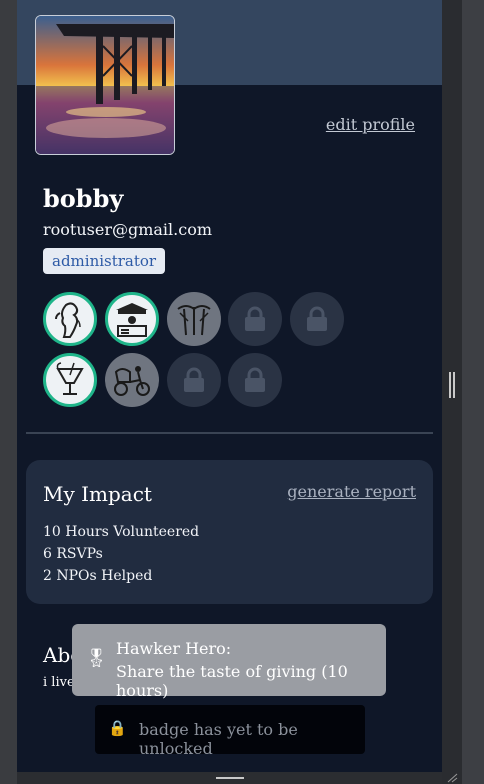  What do you see at coordinates (218, 739) in the screenshot?
I see `toast-message: badge has yet to be unlocked` at bounding box center [218, 739].